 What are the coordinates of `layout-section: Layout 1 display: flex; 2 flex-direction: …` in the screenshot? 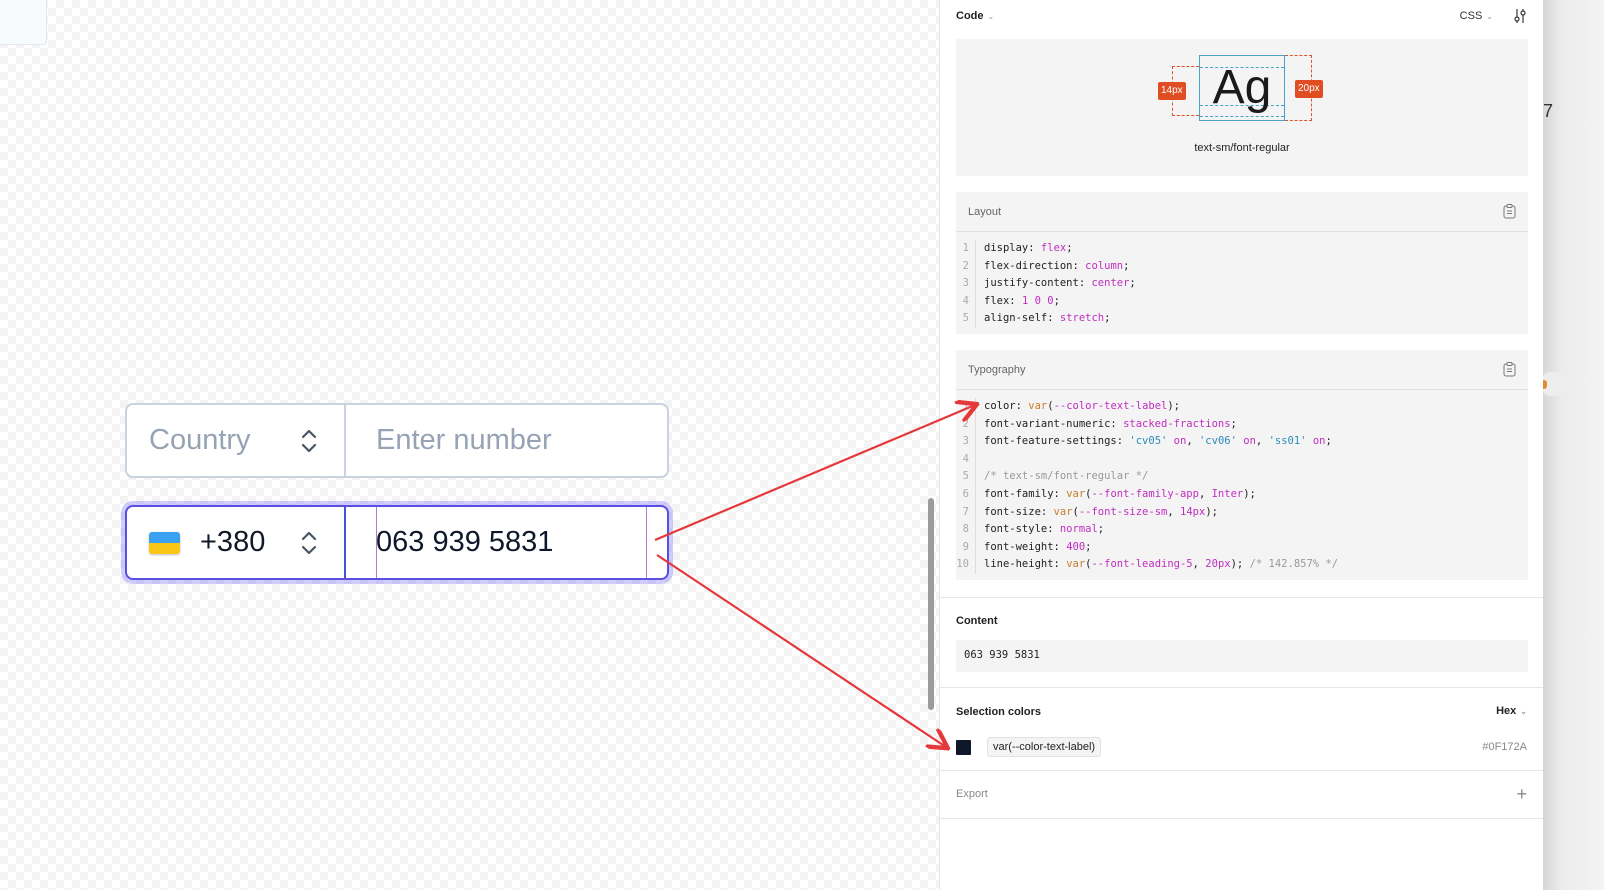 It's located at (1242, 263).